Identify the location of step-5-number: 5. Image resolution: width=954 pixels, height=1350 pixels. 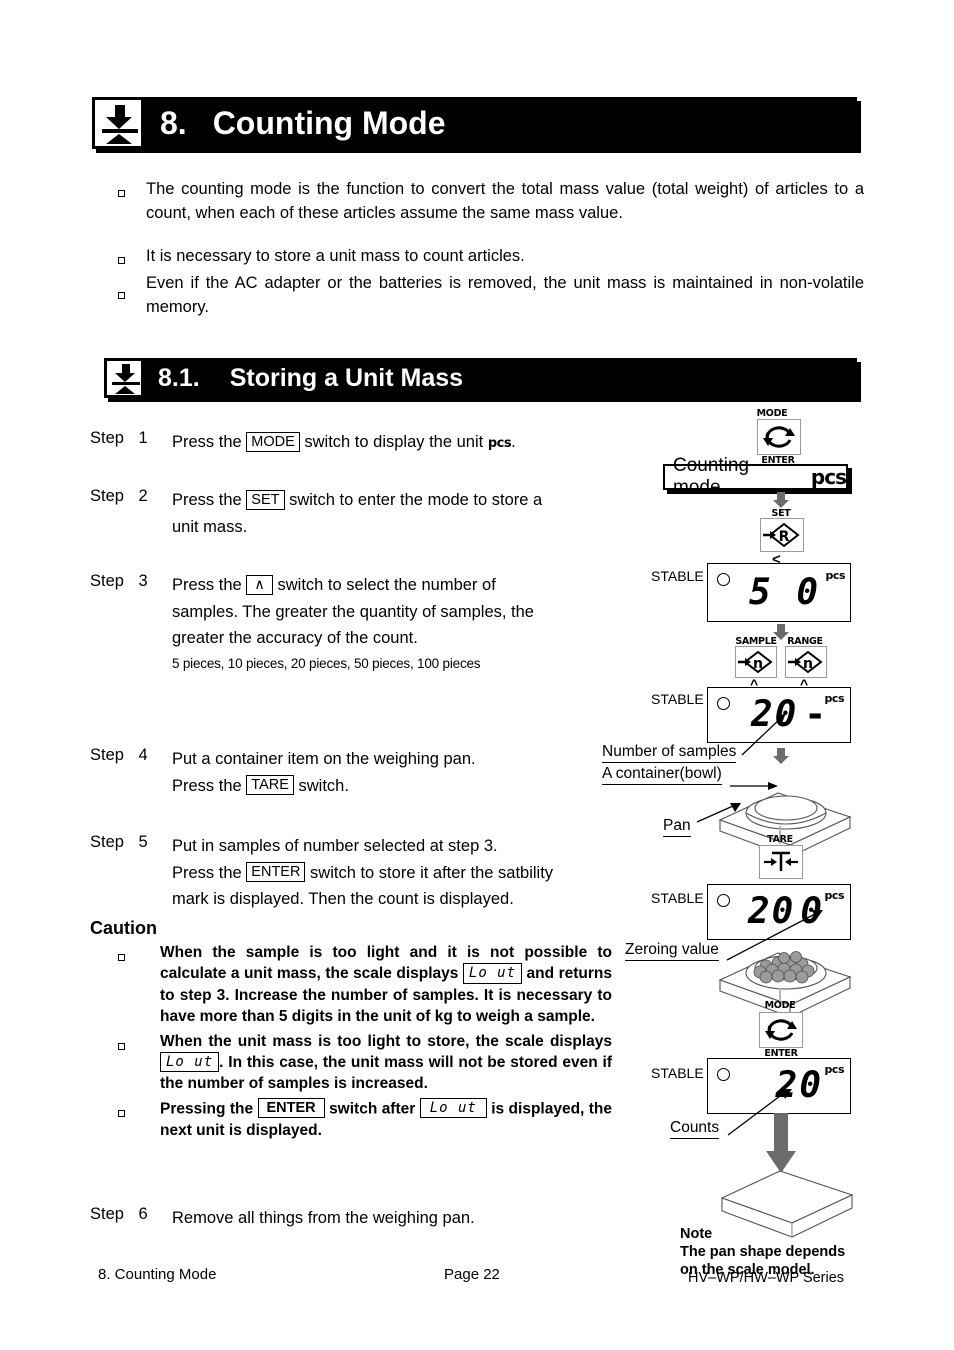
(143, 842).